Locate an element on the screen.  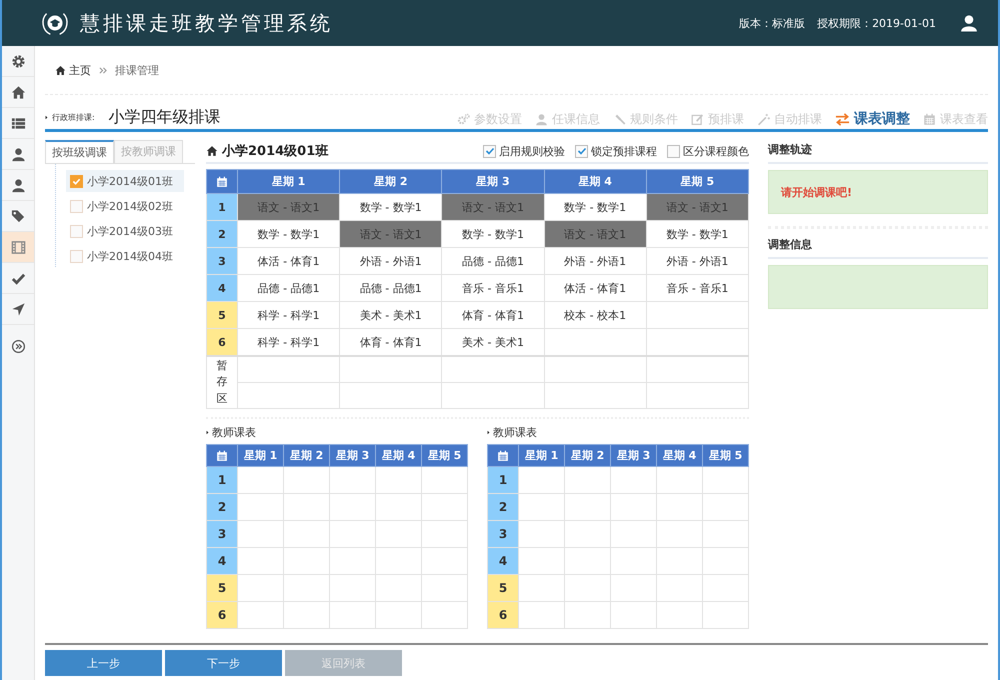
hint-text: 请开始调课吧! is located at coordinates (816, 192).